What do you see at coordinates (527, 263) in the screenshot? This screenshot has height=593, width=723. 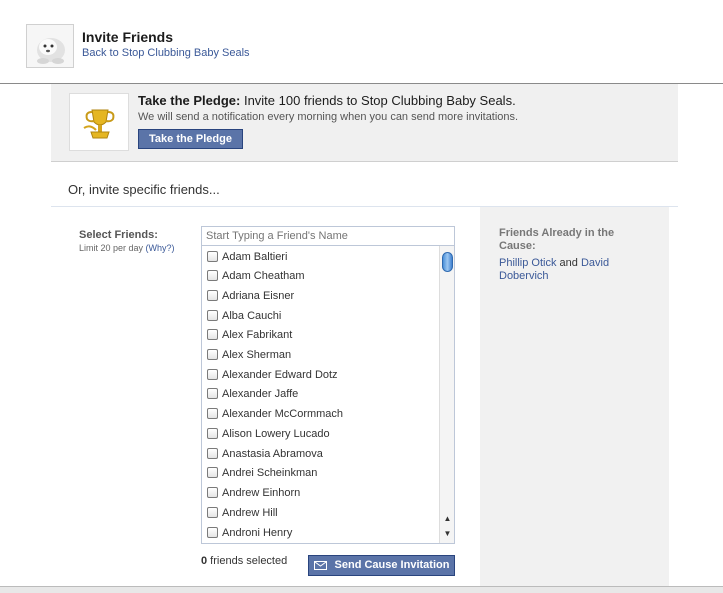 I see `friend-link: Phillip Otick` at bounding box center [527, 263].